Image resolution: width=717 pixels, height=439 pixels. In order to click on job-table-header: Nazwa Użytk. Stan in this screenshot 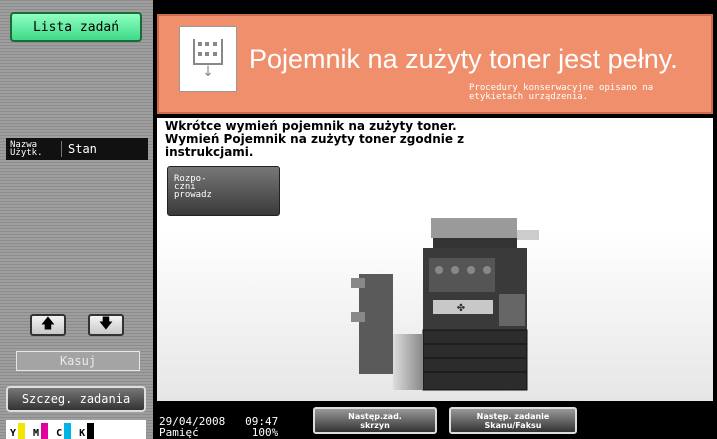, I will do `click(77, 149)`.